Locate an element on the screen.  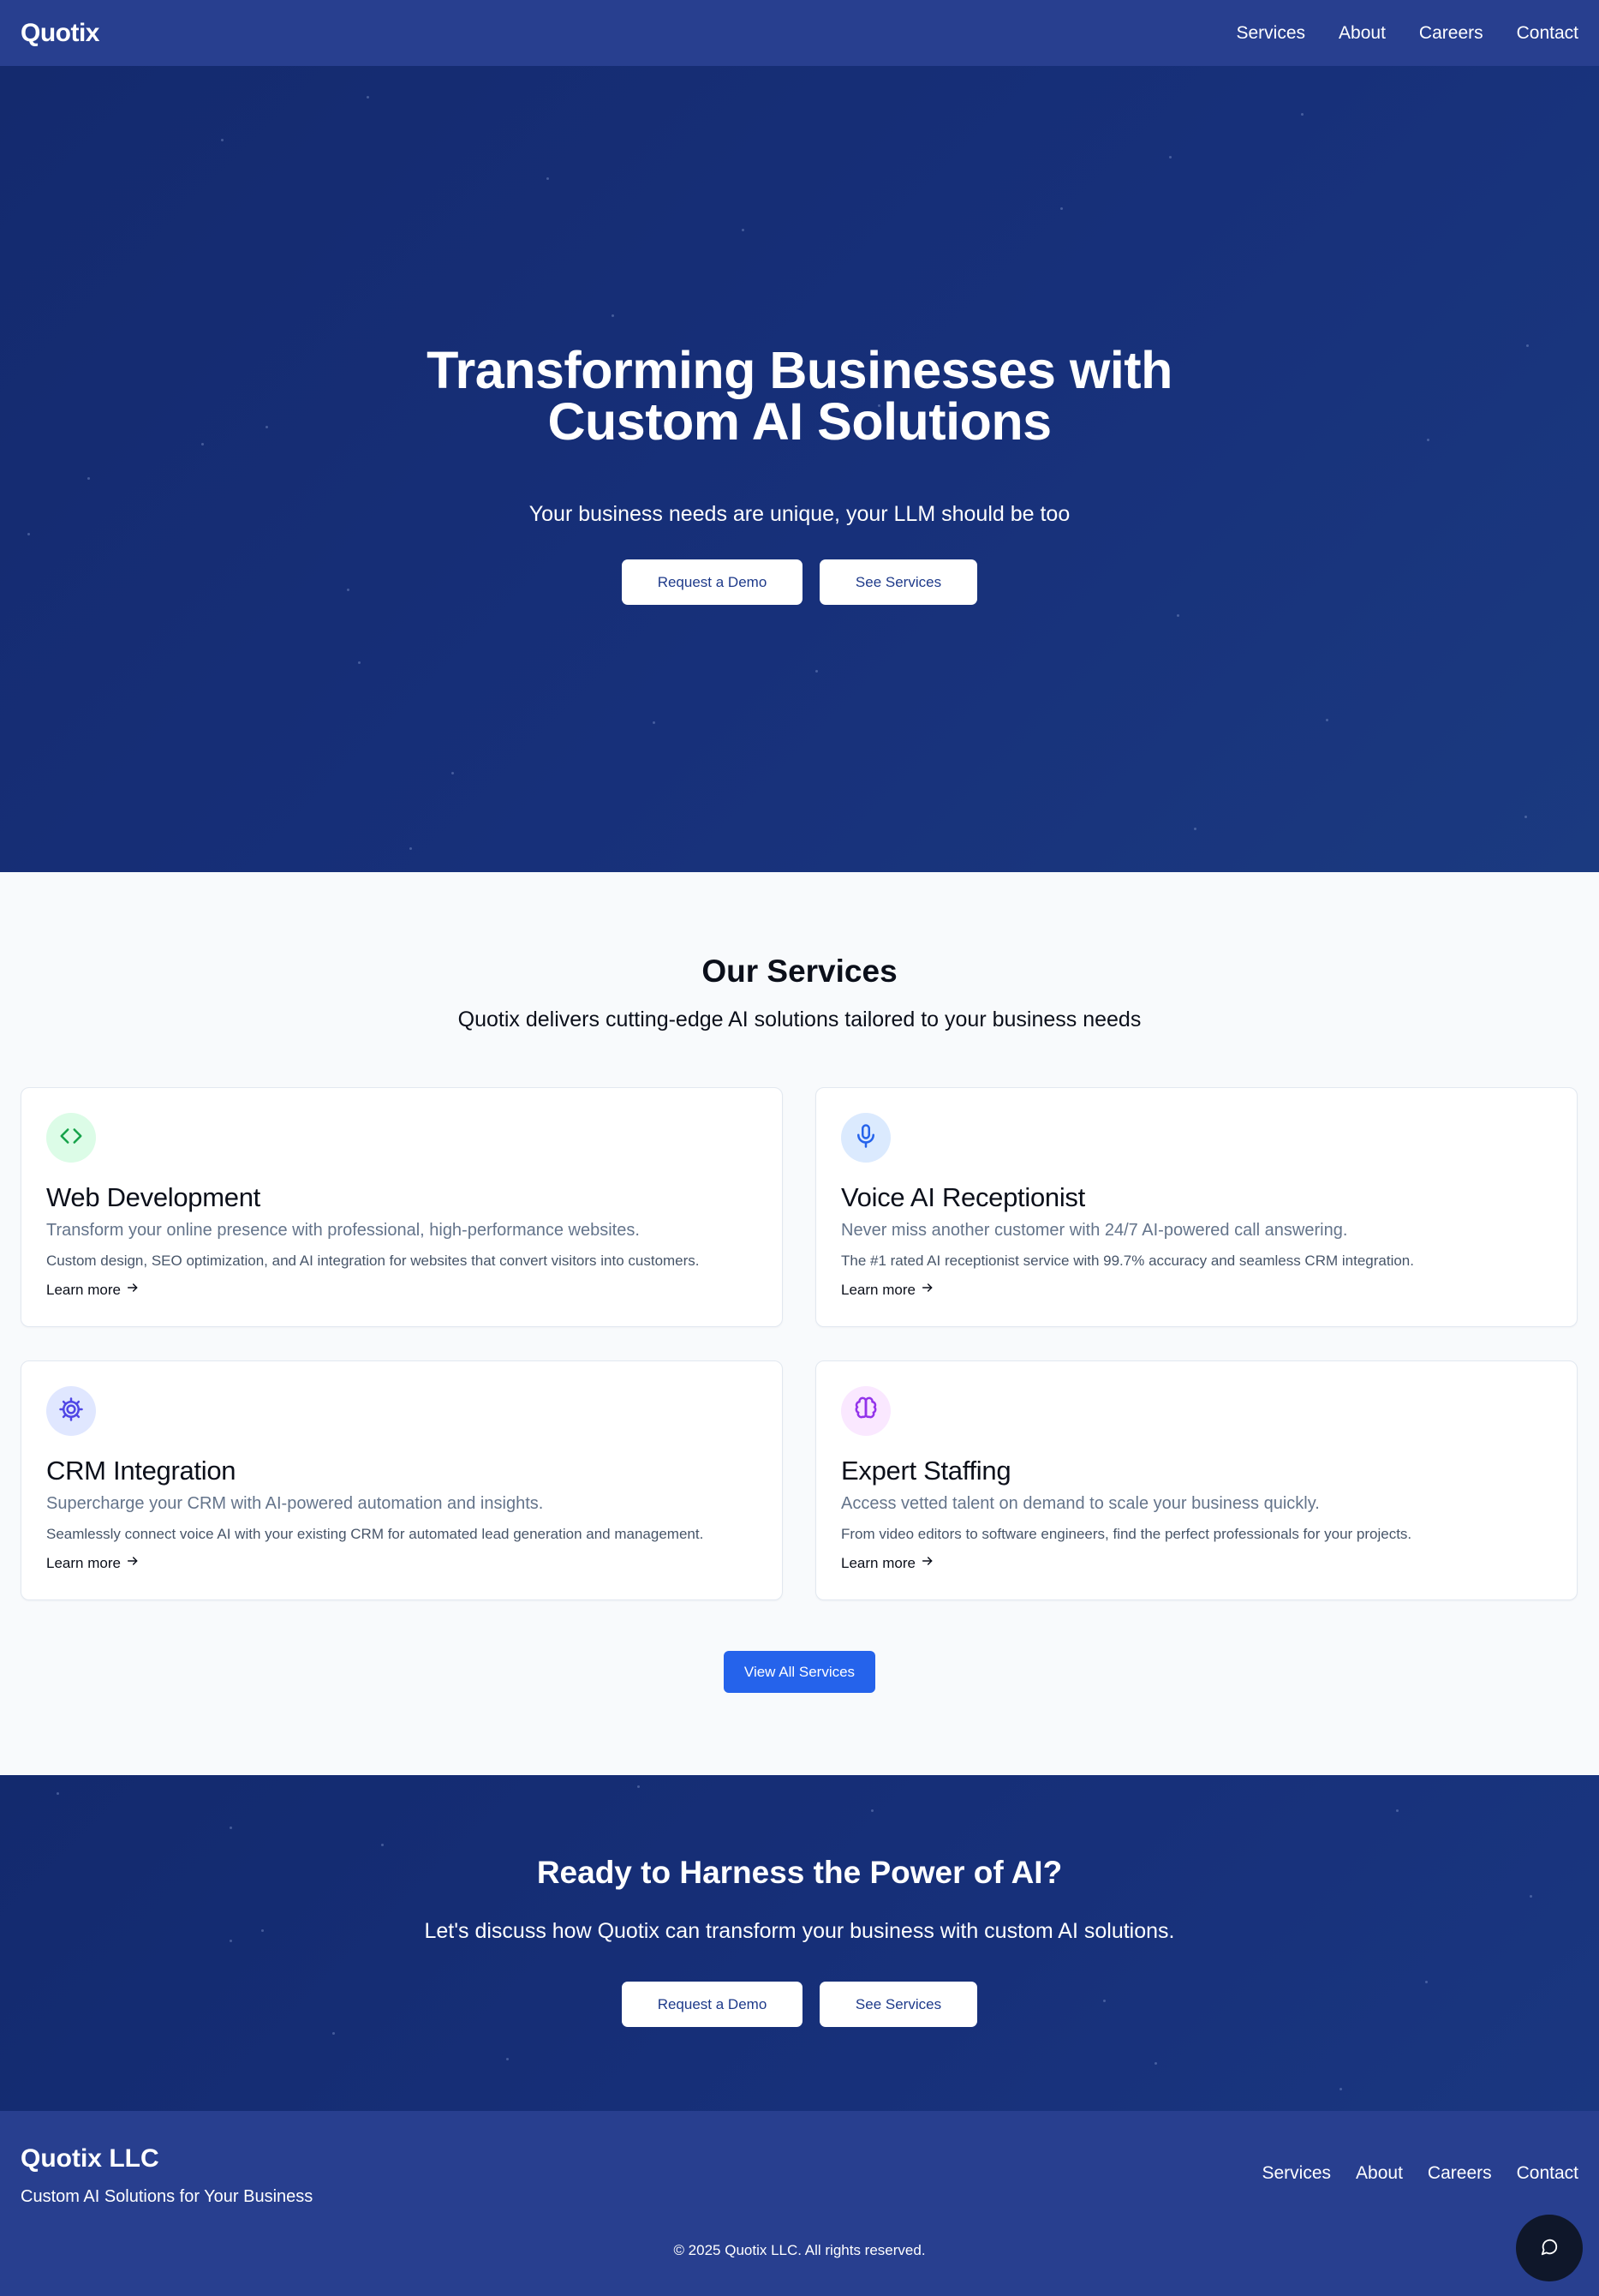
nav-link-contact: Contact is located at coordinates (1547, 33).